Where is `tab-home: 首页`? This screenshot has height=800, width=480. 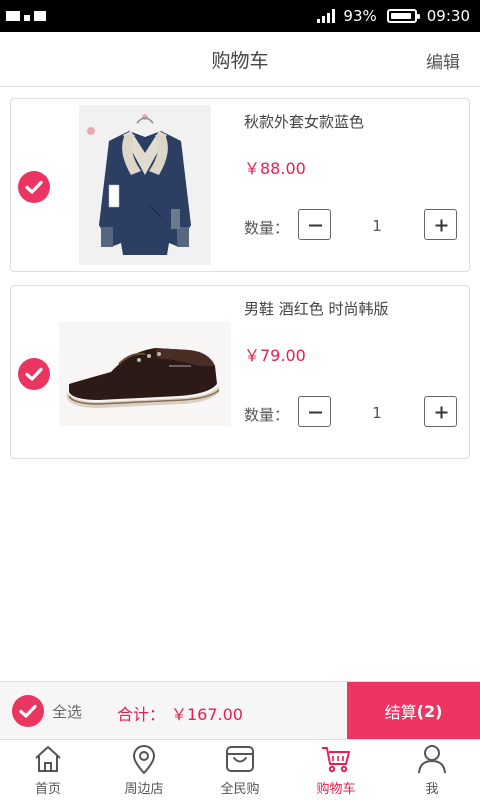
tab-home: 首页 is located at coordinates (48, 770).